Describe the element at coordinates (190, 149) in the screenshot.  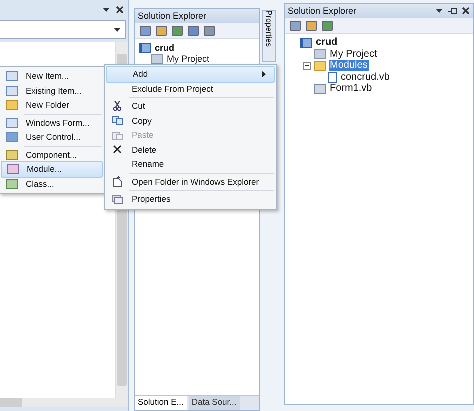
I see `menu-item: Delete` at that location.